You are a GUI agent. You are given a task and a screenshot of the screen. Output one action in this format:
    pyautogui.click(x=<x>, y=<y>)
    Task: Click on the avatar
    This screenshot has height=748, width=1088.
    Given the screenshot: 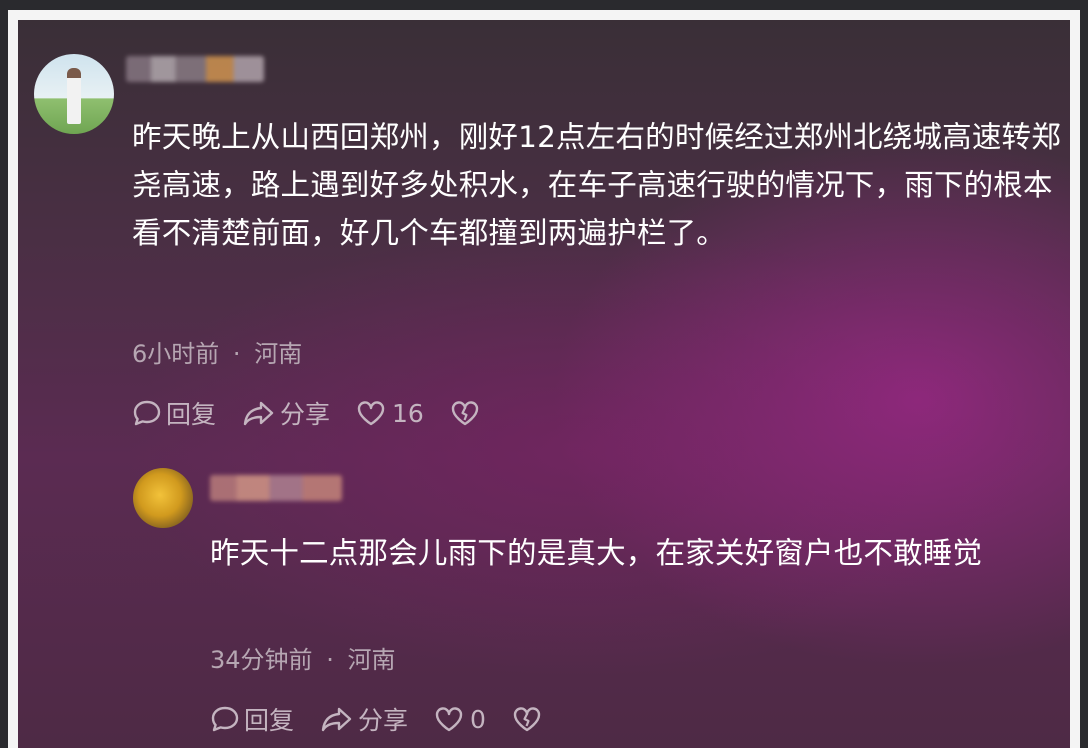 What is the action you would take?
    pyautogui.click(x=74, y=94)
    